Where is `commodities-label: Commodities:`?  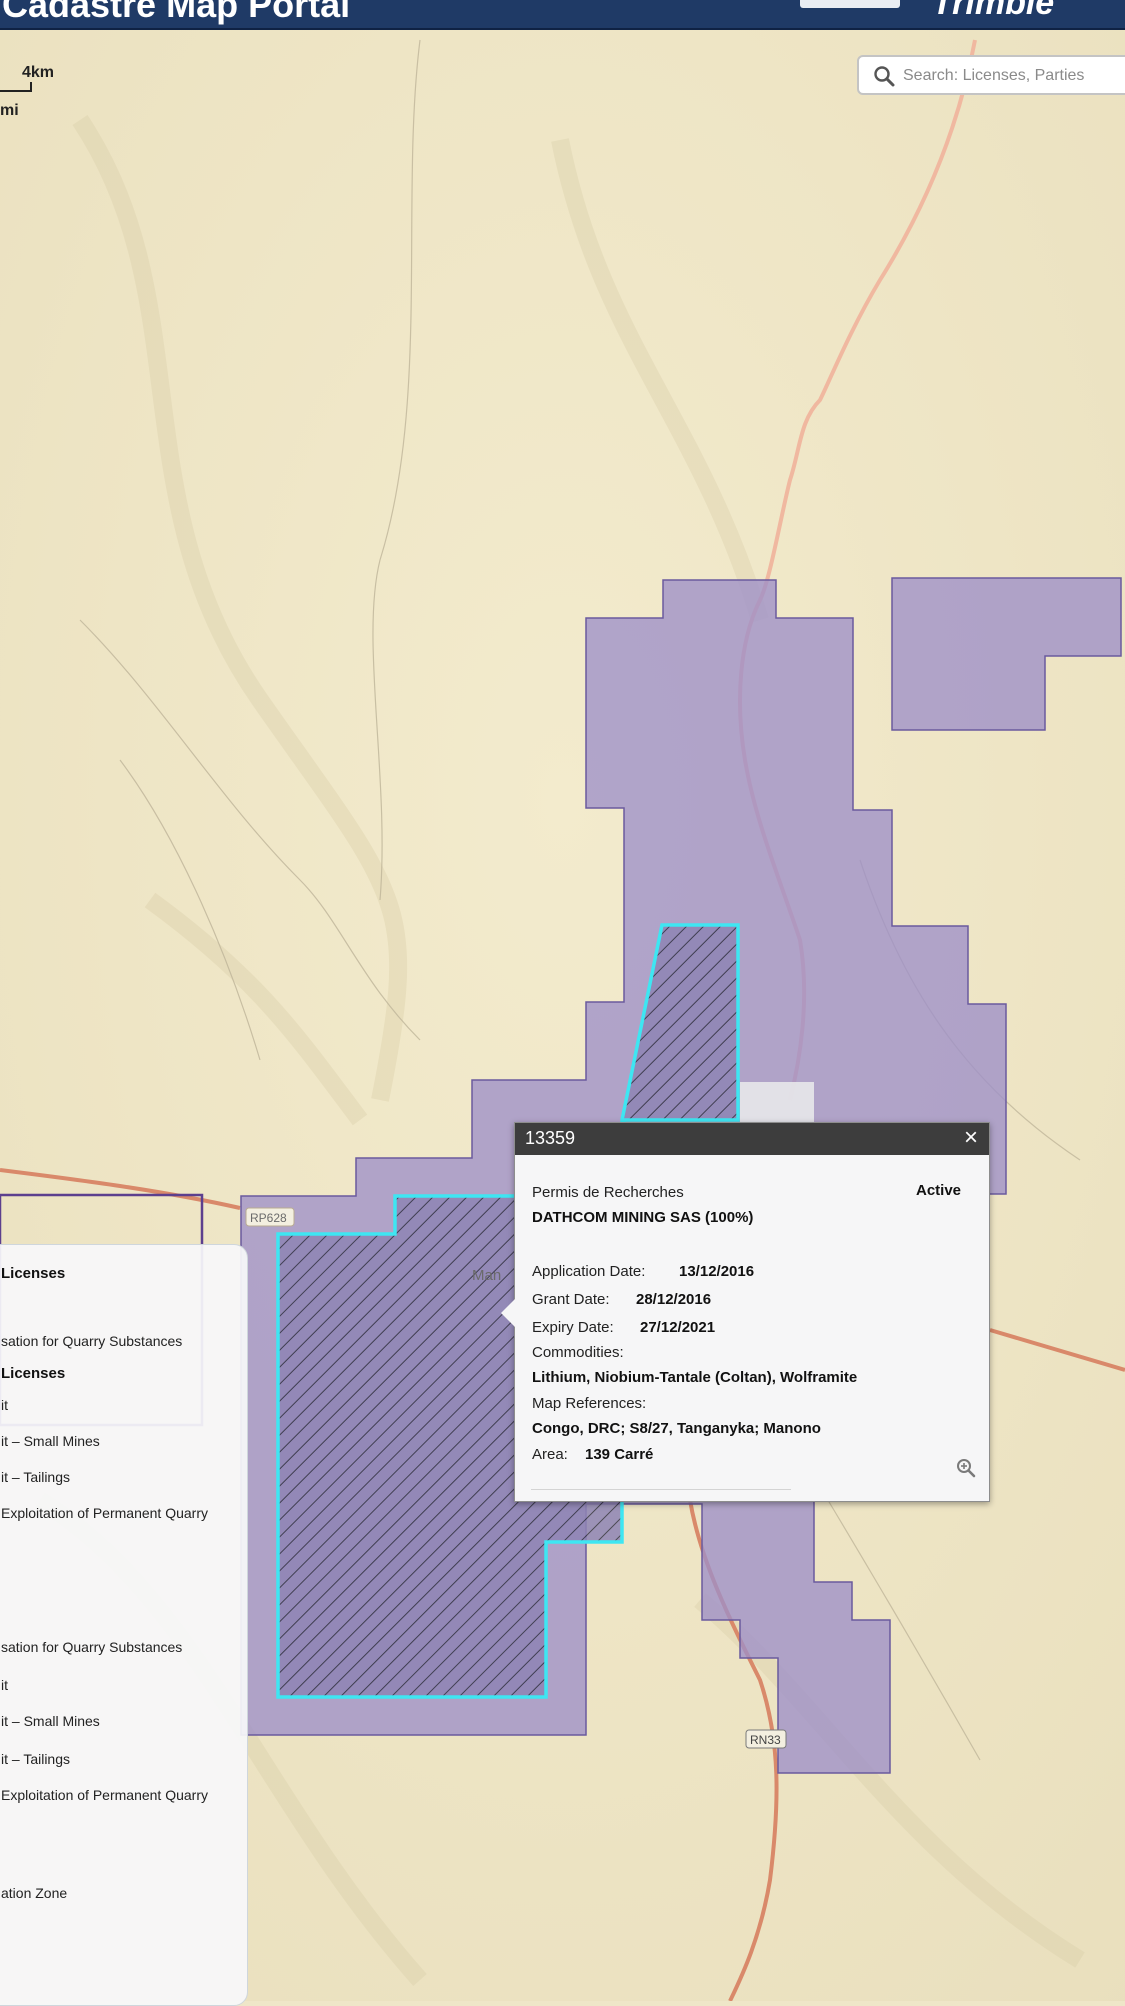 commodities-label: Commodities: is located at coordinates (578, 1352).